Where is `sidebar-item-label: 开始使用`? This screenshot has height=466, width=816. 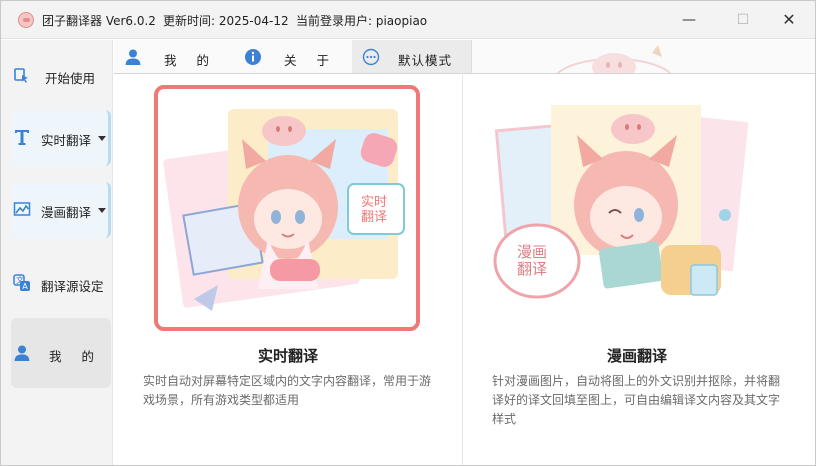 sidebar-item-label: 开始使用 is located at coordinates (70, 78).